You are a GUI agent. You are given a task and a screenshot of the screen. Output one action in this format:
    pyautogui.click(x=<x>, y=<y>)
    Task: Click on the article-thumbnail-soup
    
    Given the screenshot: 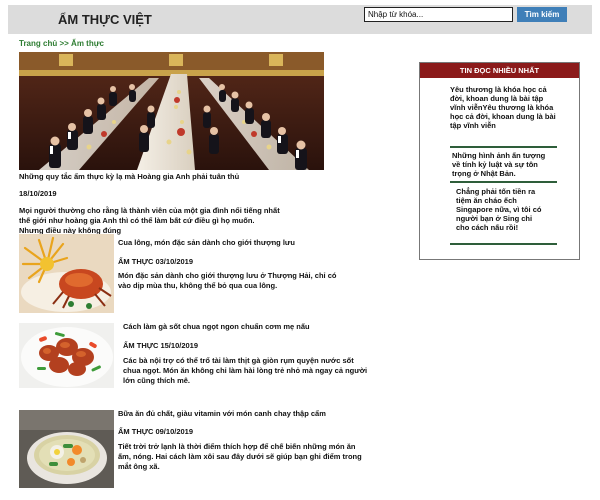 What is the action you would take?
    pyautogui.click(x=66, y=449)
    